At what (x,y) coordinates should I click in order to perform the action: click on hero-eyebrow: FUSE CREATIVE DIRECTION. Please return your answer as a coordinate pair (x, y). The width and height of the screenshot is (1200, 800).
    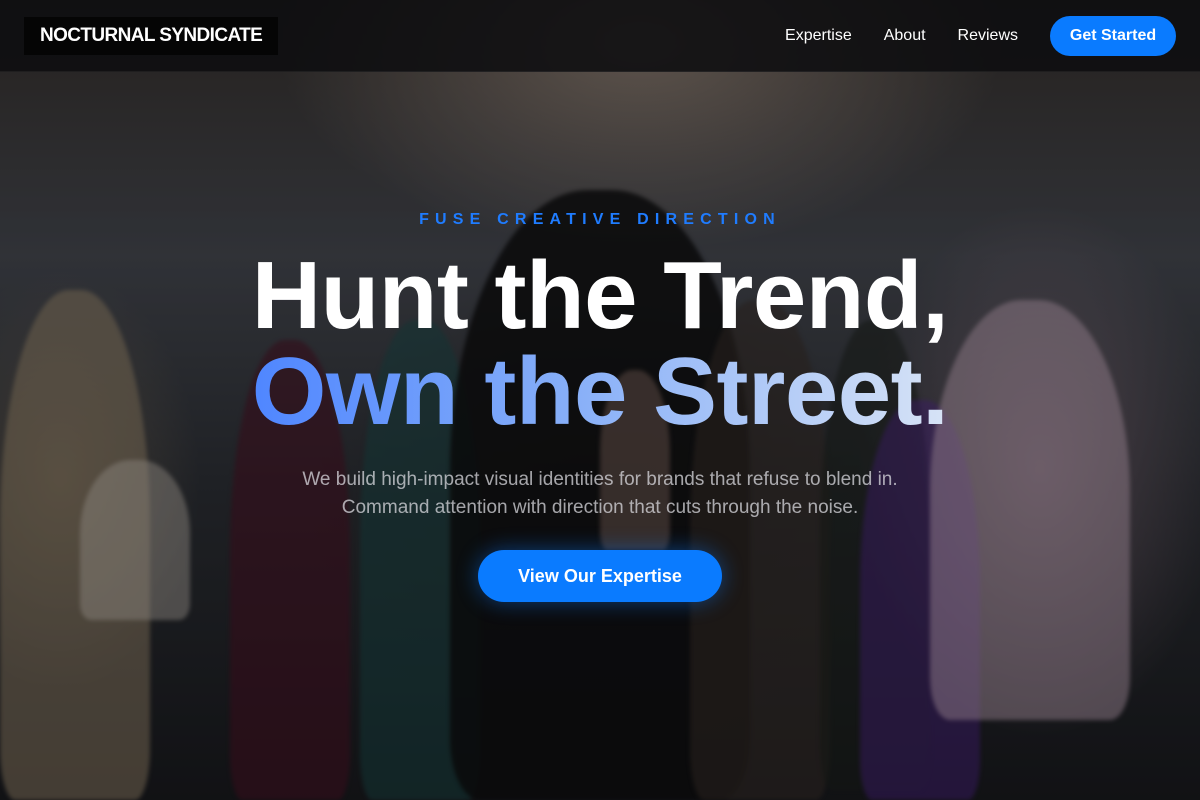
    Looking at the image, I should click on (600, 219).